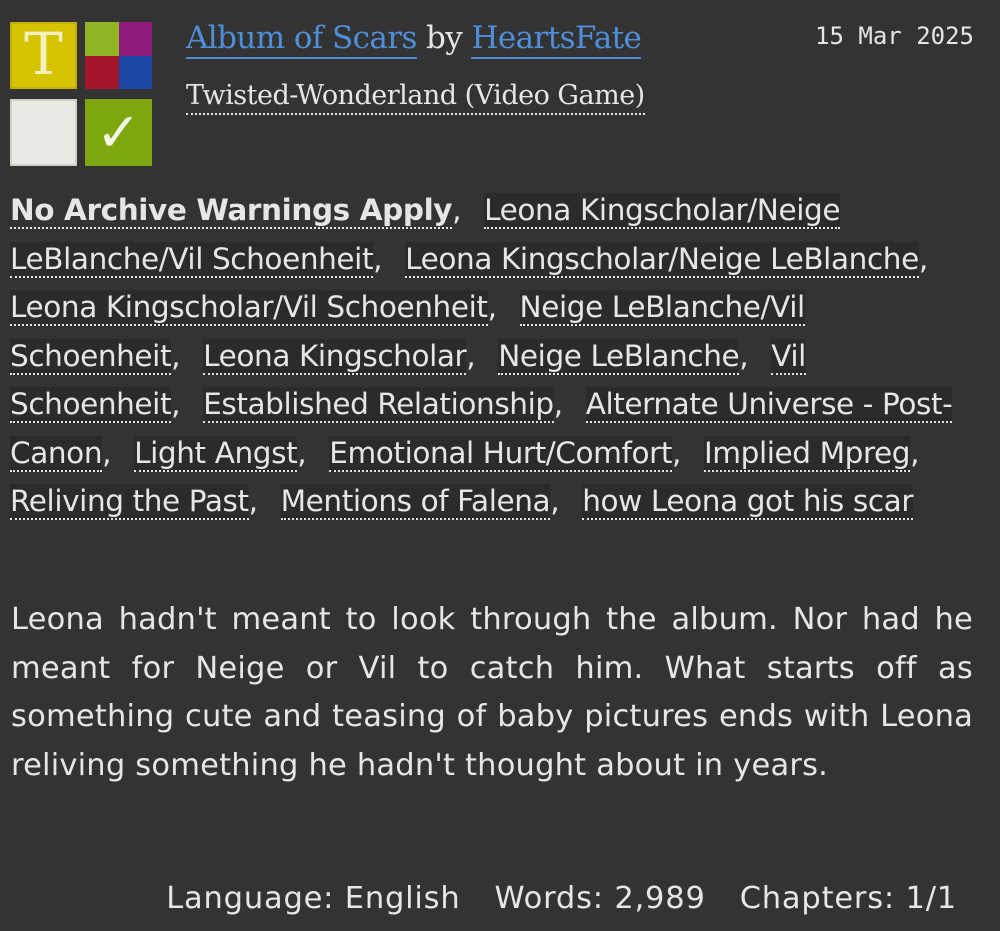 This screenshot has width=1000, height=931. What do you see at coordinates (444, 38) in the screenshot?
I see `by-label: by` at bounding box center [444, 38].